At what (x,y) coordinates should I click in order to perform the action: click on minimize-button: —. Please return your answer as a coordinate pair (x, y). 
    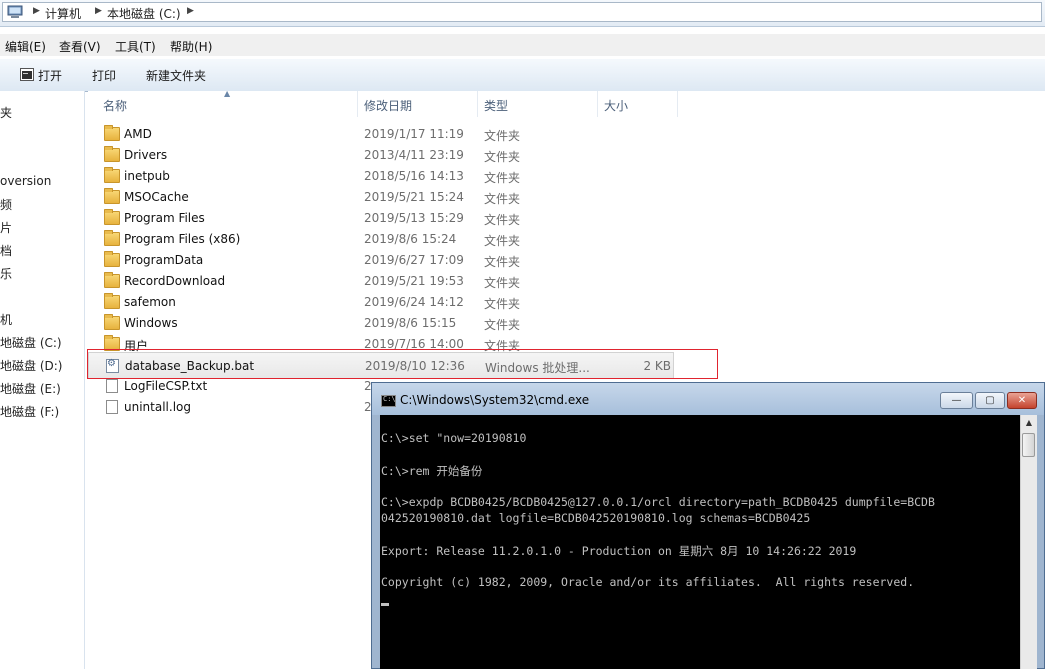
    Looking at the image, I should click on (956, 400).